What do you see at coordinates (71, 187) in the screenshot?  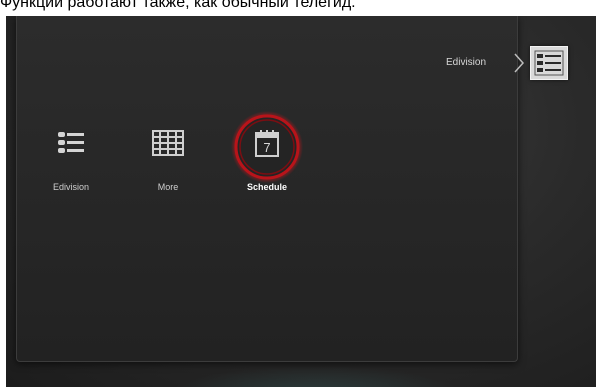 I see `menu-label-edivision: Edivision` at bounding box center [71, 187].